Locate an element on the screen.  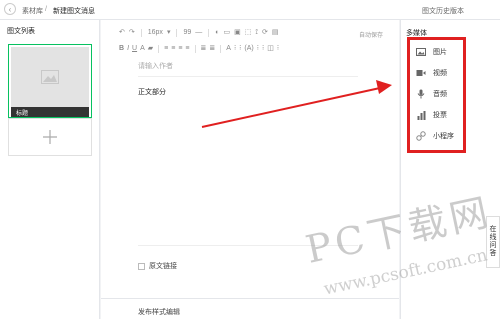
publish-style-label: 发布样式编辑 is located at coordinates (159, 312).